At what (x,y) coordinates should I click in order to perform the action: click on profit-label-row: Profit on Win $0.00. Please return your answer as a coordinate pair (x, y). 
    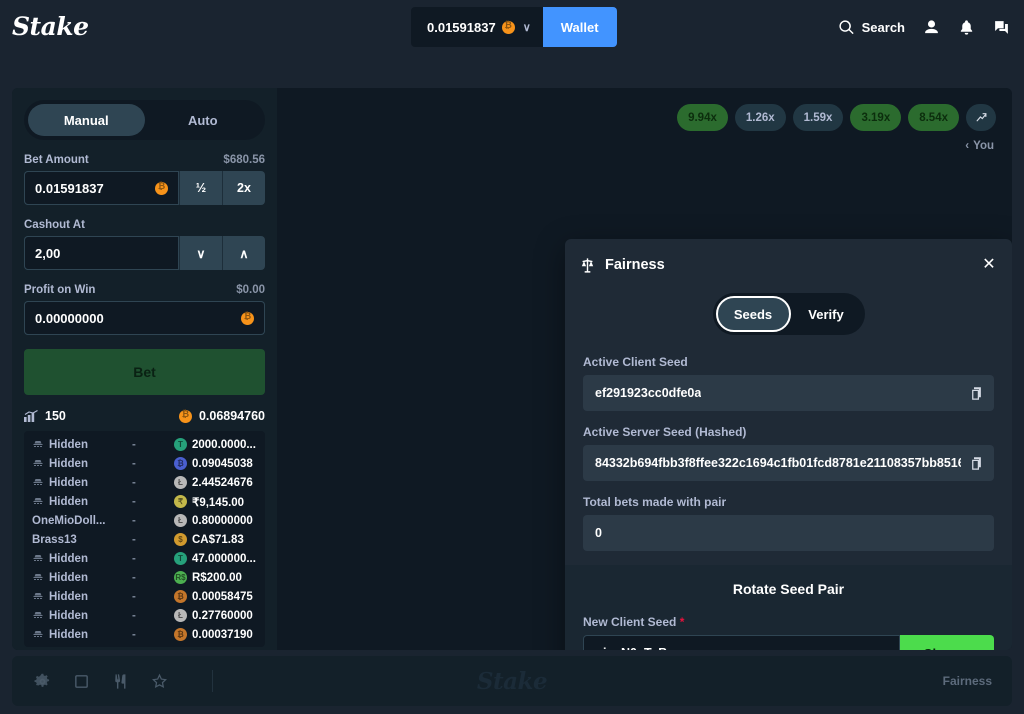
    Looking at the image, I should click on (144, 290).